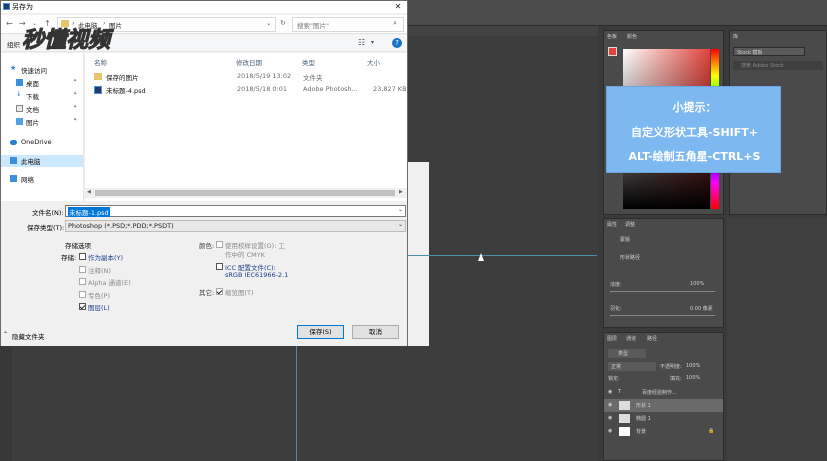 This screenshot has height=461, width=827. I want to click on nav-item-downloads: ↓ 下载 ✦, so click(42, 96).